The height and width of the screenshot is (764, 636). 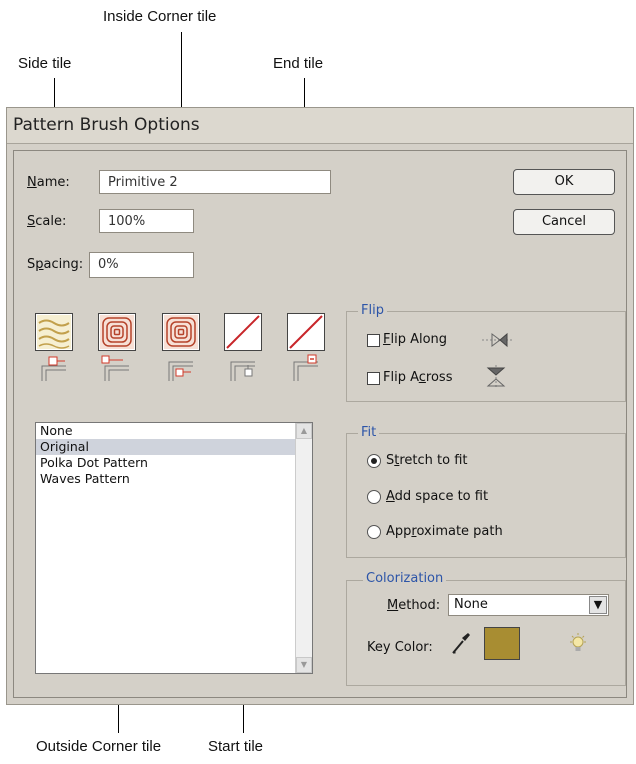 I want to click on flip-group-title: Flip, so click(x=372, y=310).